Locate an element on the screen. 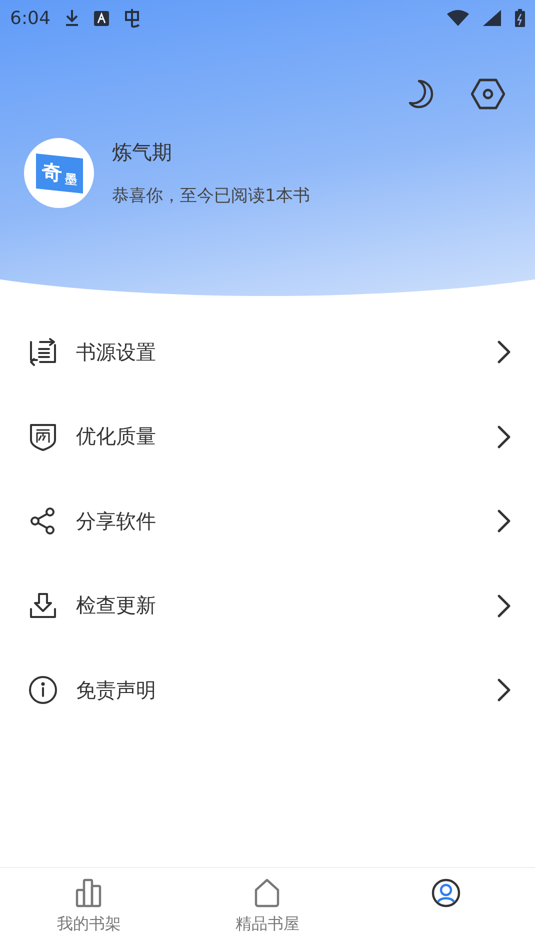 The height and width of the screenshot is (952, 535). level-name: 炼气期 is located at coordinates (142, 152).